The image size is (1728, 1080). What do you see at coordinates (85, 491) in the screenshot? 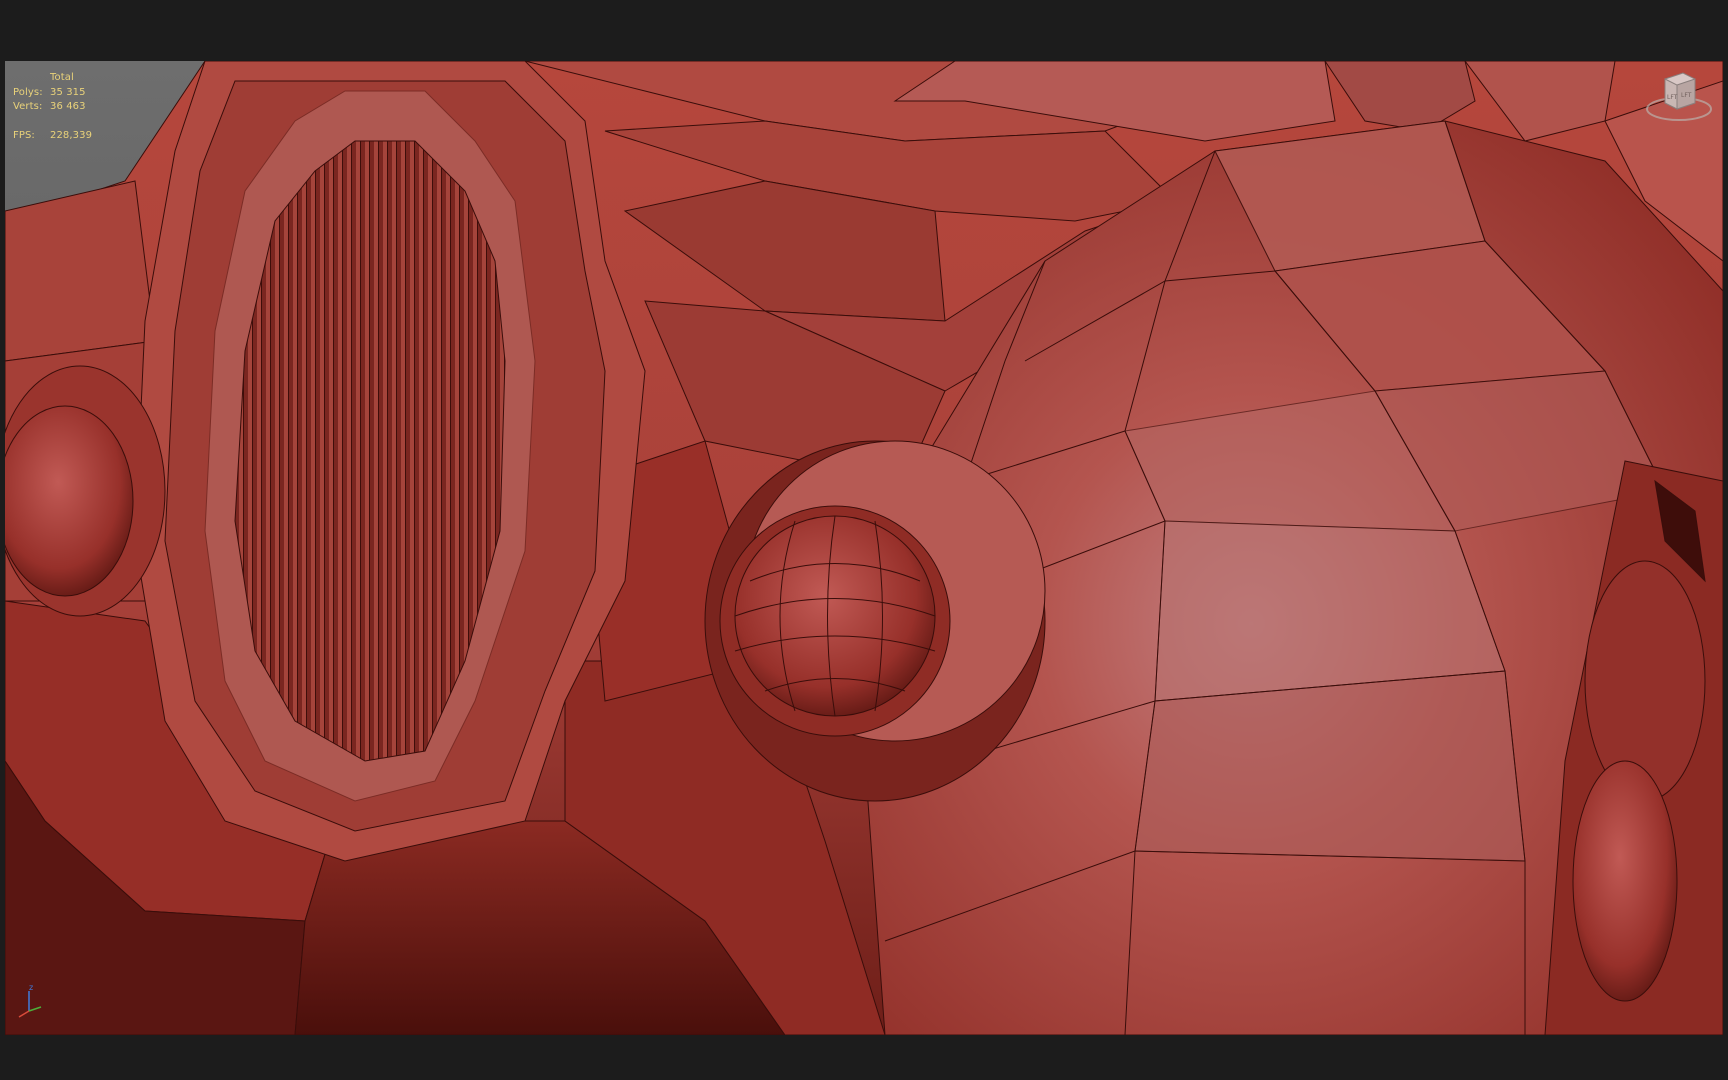
I see `left-headlamp` at bounding box center [85, 491].